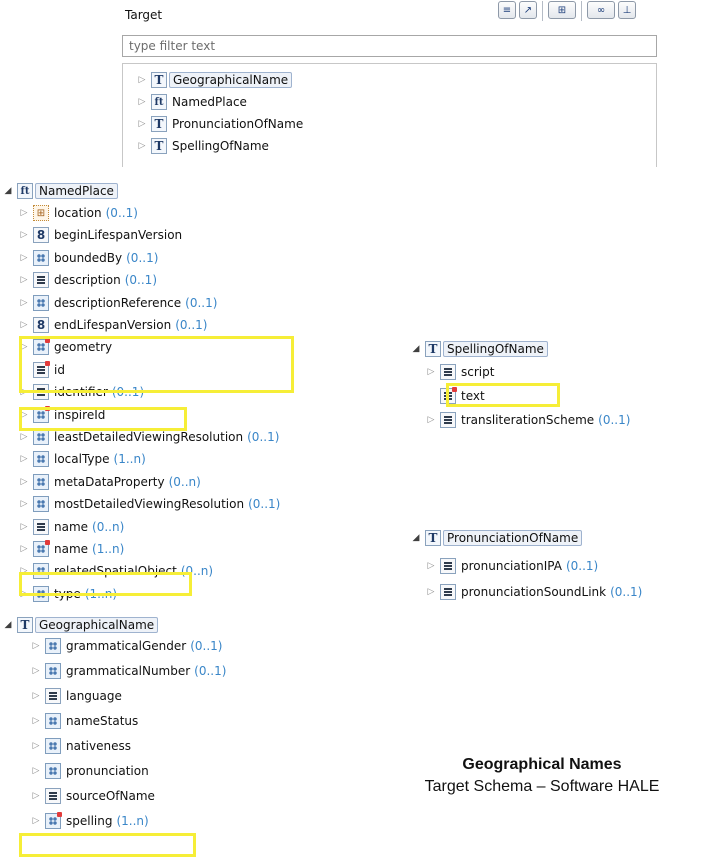  What do you see at coordinates (128, 671) in the screenshot?
I see `tree-row: ▷ grammaticalNumber (0..1)` at bounding box center [128, 671].